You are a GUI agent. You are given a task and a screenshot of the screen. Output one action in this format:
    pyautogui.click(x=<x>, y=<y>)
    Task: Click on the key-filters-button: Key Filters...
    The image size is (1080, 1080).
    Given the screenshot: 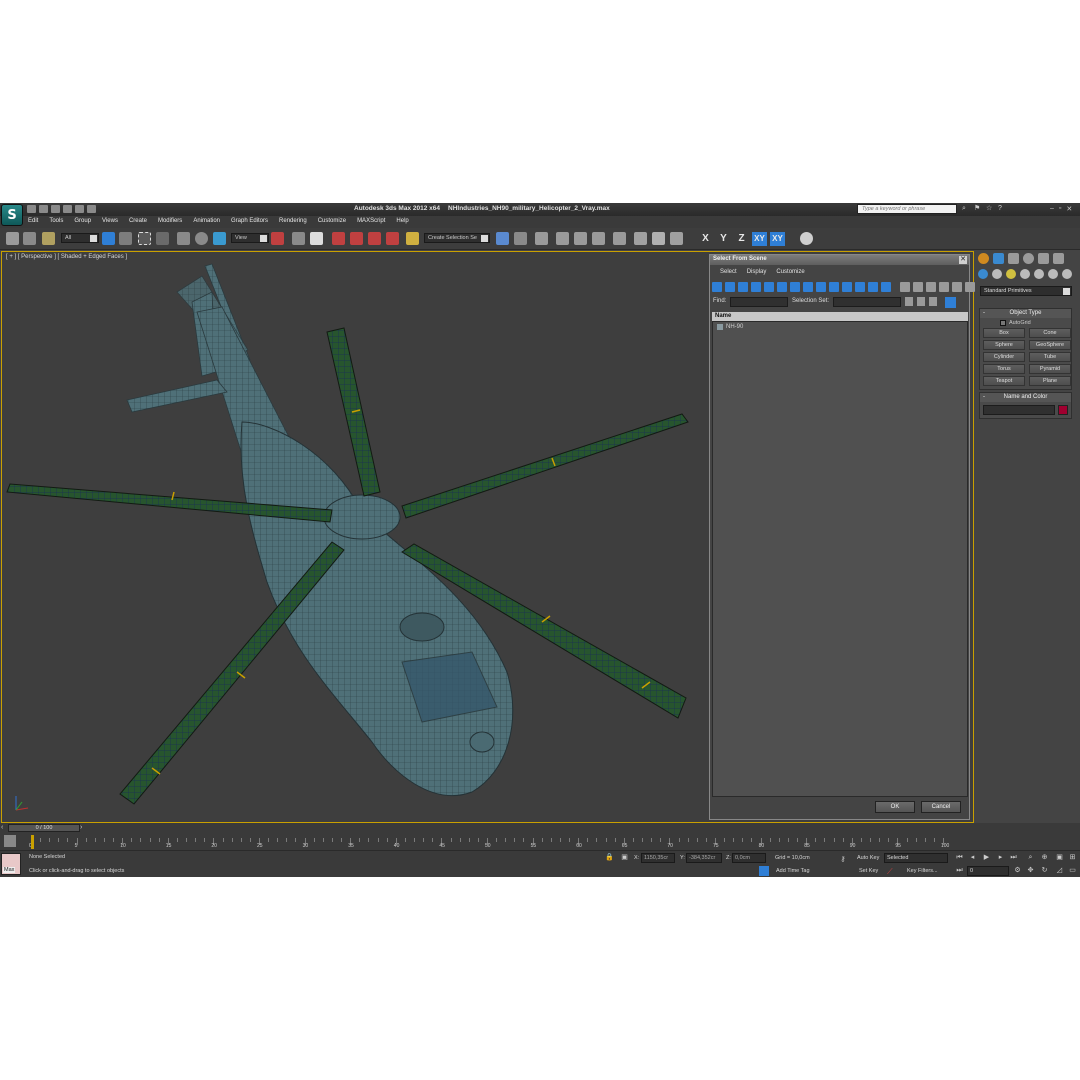 What is the action you would take?
    pyautogui.click(x=922, y=871)
    